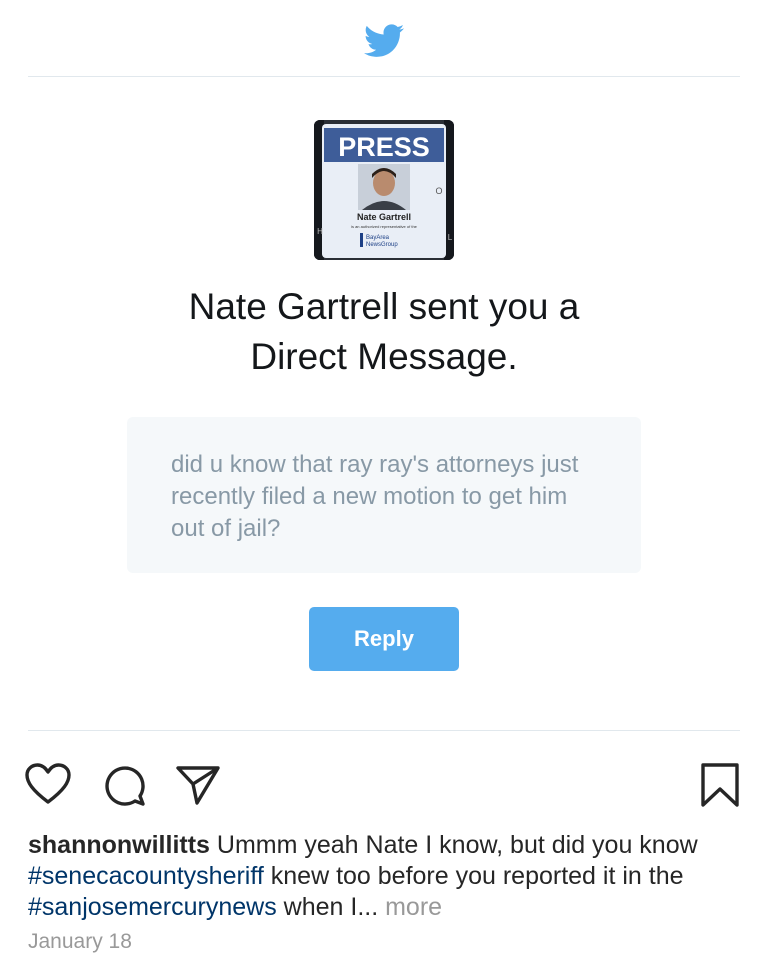 The image size is (768, 960). What do you see at coordinates (453, 845) in the screenshot?
I see `caption-text-1: Ummm yeah Nate I know, but did you know` at bounding box center [453, 845].